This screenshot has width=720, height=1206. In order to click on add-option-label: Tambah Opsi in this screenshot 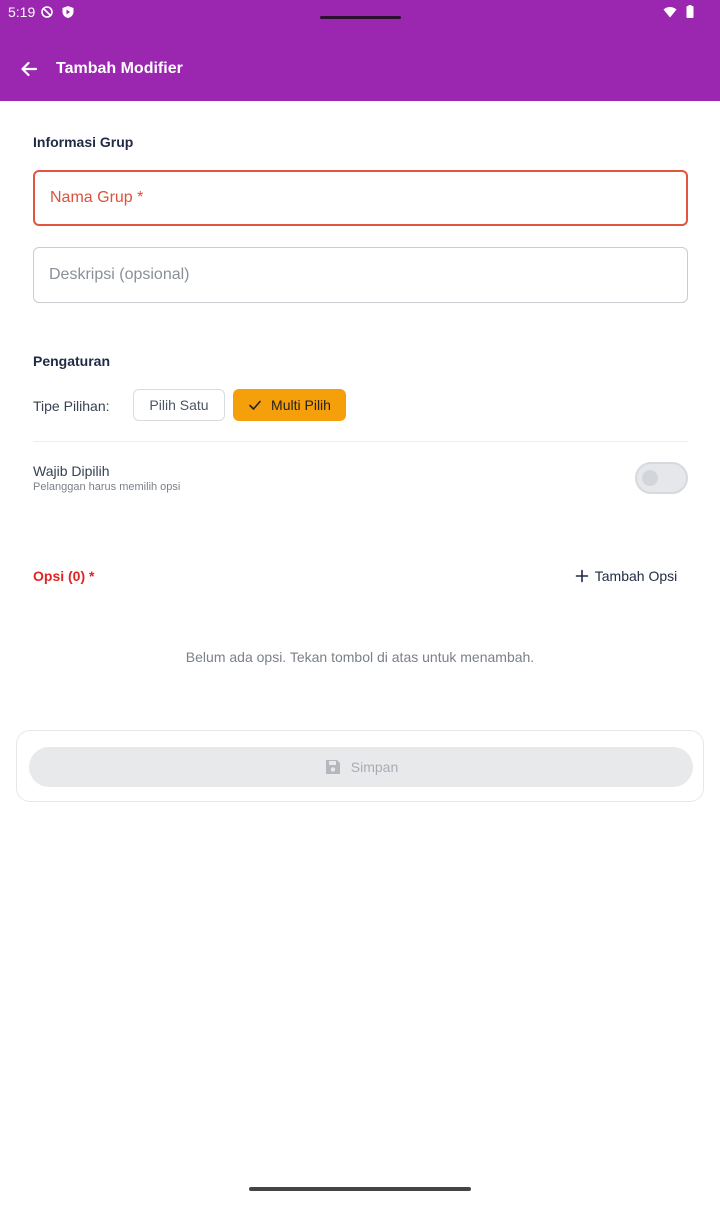, I will do `click(636, 576)`.